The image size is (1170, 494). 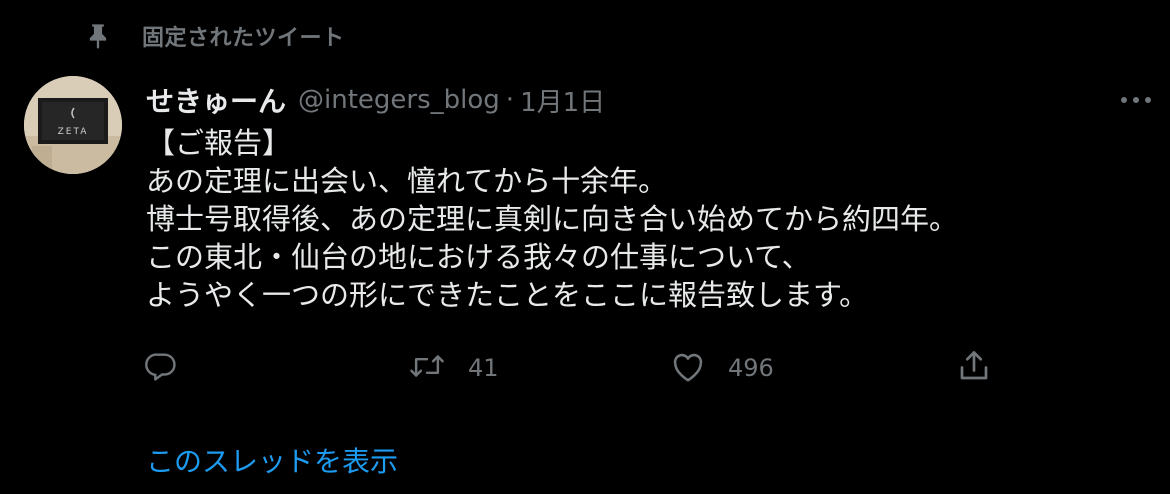 What do you see at coordinates (73, 132) in the screenshot?
I see `avatar-logo-text: ZETA` at bounding box center [73, 132].